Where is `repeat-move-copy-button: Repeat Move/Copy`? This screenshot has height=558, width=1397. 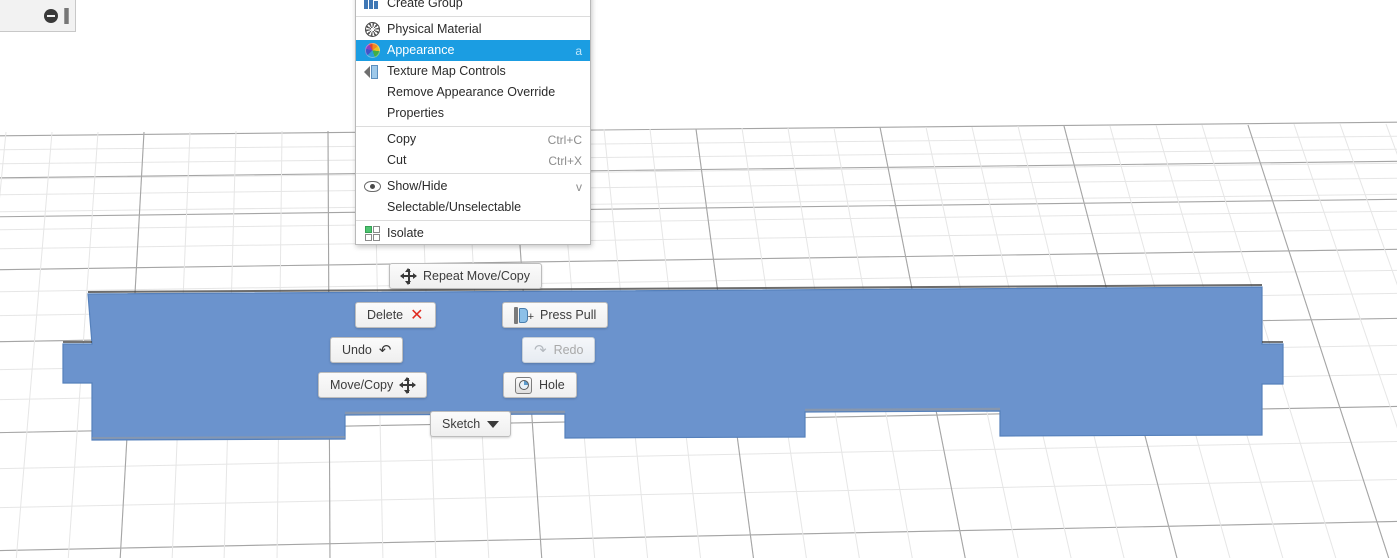 repeat-move-copy-button: Repeat Move/Copy is located at coordinates (466, 276).